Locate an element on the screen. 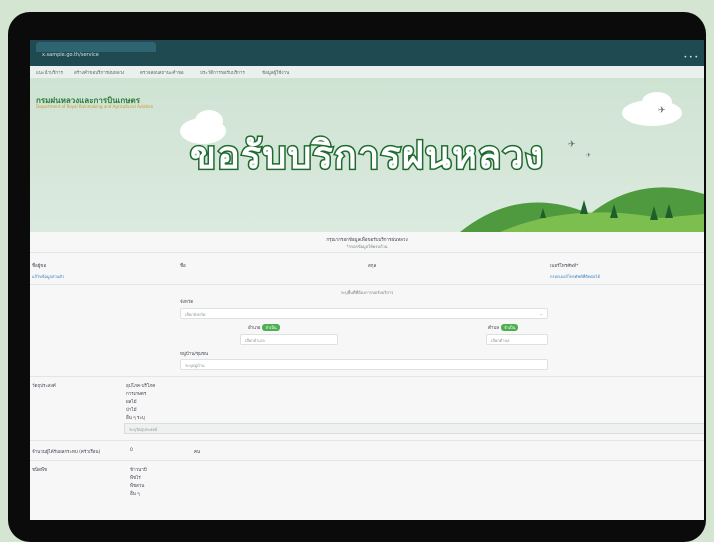  phone-label: เบอร์โทรศัพท์* is located at coordinates (564, 266).